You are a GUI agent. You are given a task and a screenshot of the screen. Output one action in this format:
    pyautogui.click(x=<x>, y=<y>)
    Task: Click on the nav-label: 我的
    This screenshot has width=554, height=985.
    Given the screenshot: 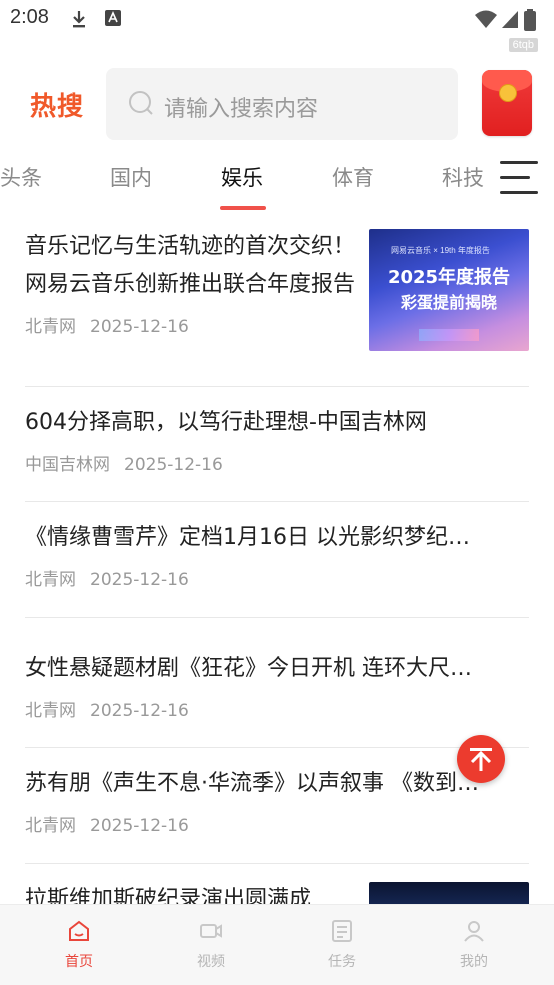 What is the action you would take?
    pyautogui.click(x=474, y=962)
    